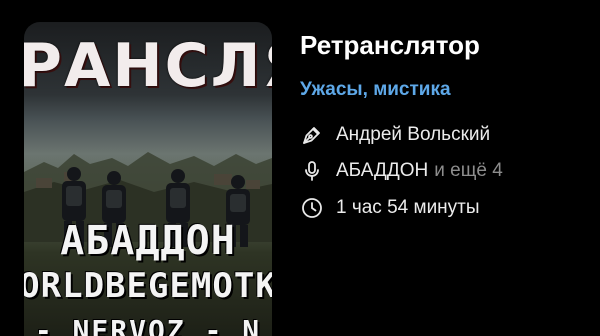 This screenshot has width=600, height=336. What do you see at coordinates (382, 170) in the screenshot?
I see `reader-name: АБАДДОН` at bounding box center [382, 170].